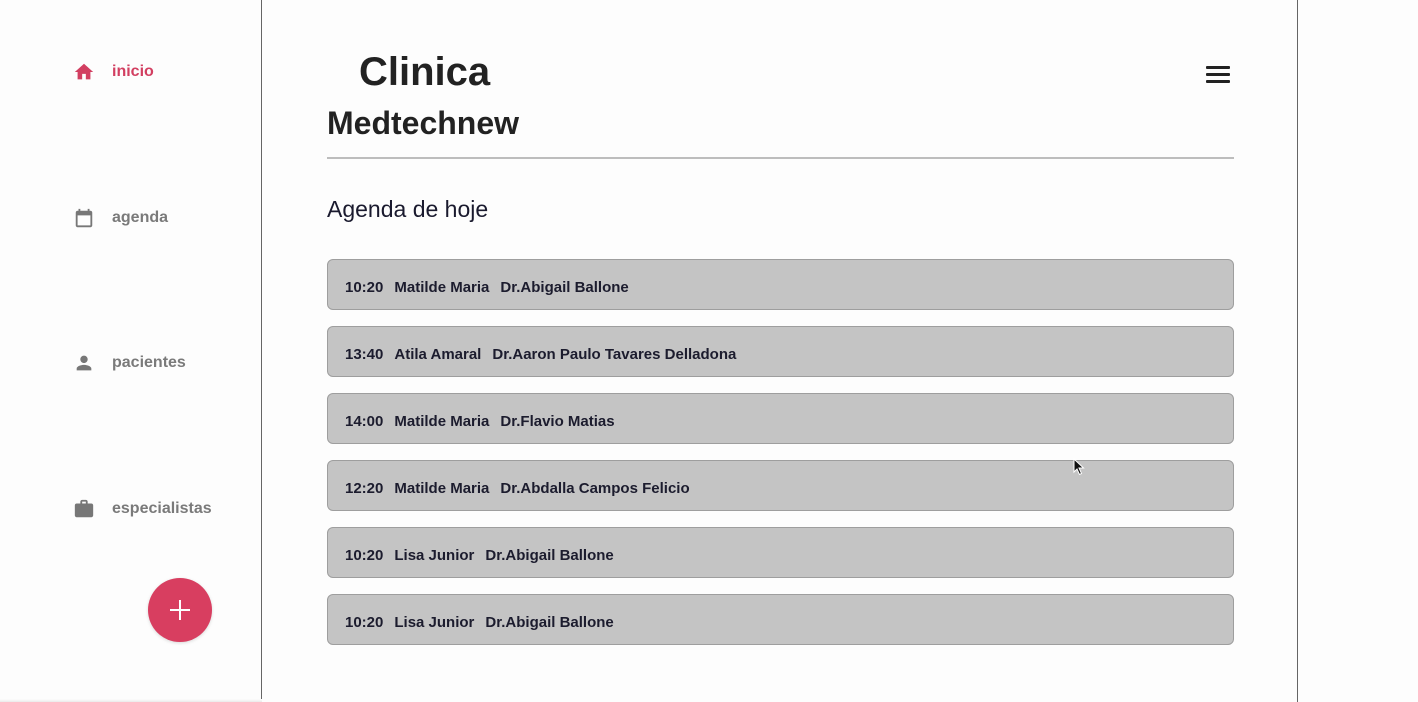 This screenshot has width=1418, height=702. What do you see at coordinates (140, 217) in the screenshot?
I see `sidebar-item-label: agenda` at bounding box center [140, 217].